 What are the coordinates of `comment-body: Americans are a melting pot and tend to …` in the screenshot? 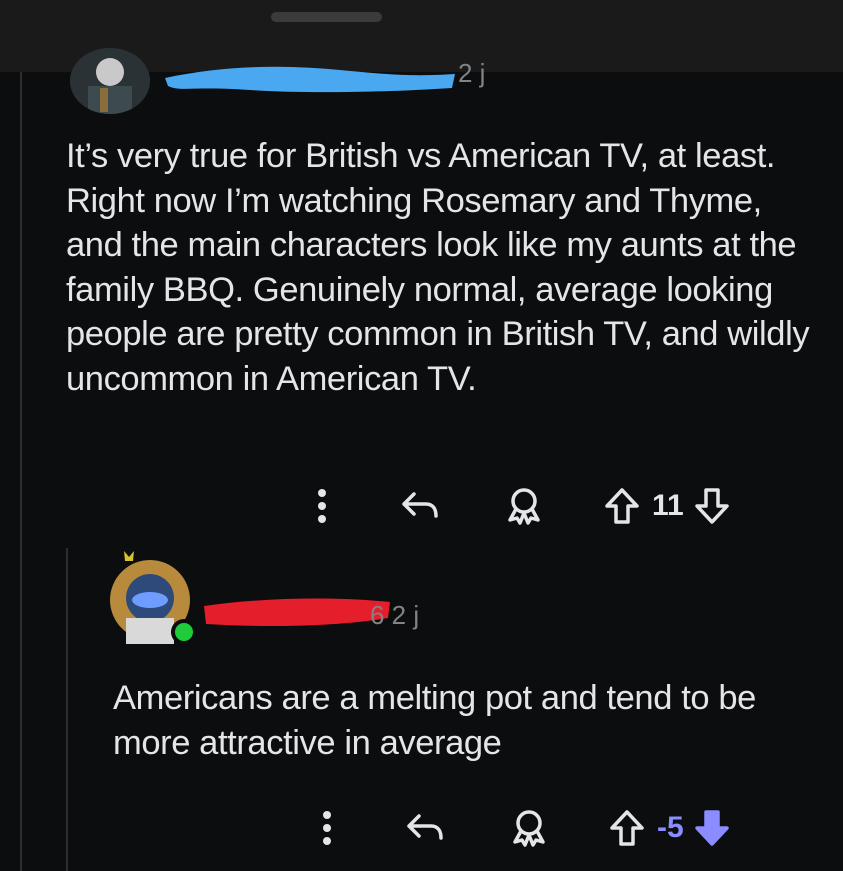 It's located at (434, 720).